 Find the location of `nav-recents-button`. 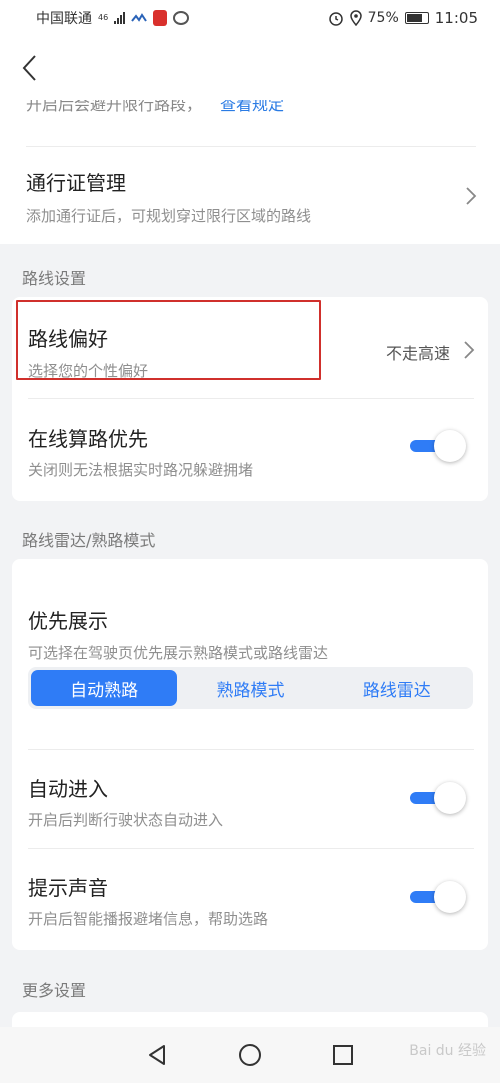

nav-recents-button is located at coordinates (343, 1055).